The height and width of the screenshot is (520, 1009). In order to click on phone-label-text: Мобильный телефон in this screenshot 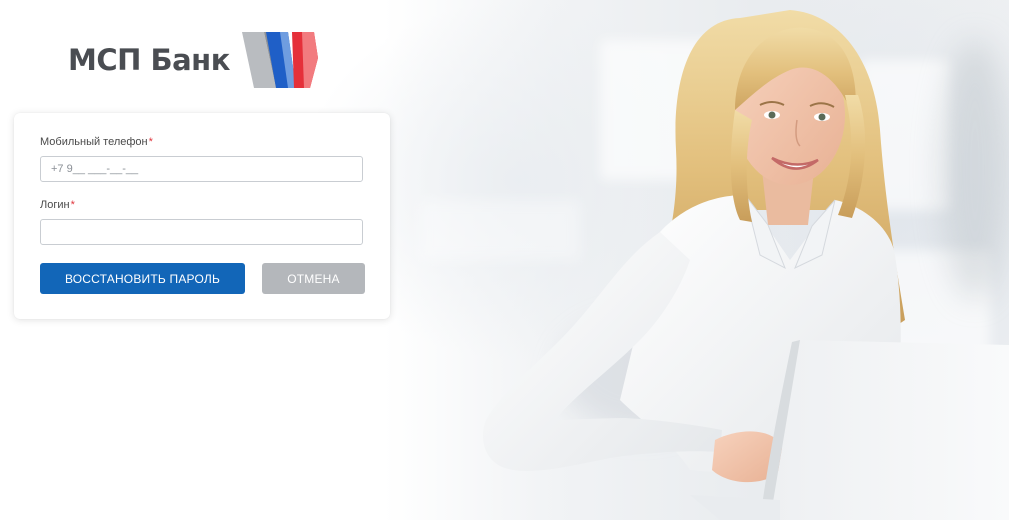, I will do `click(94, 142)`.